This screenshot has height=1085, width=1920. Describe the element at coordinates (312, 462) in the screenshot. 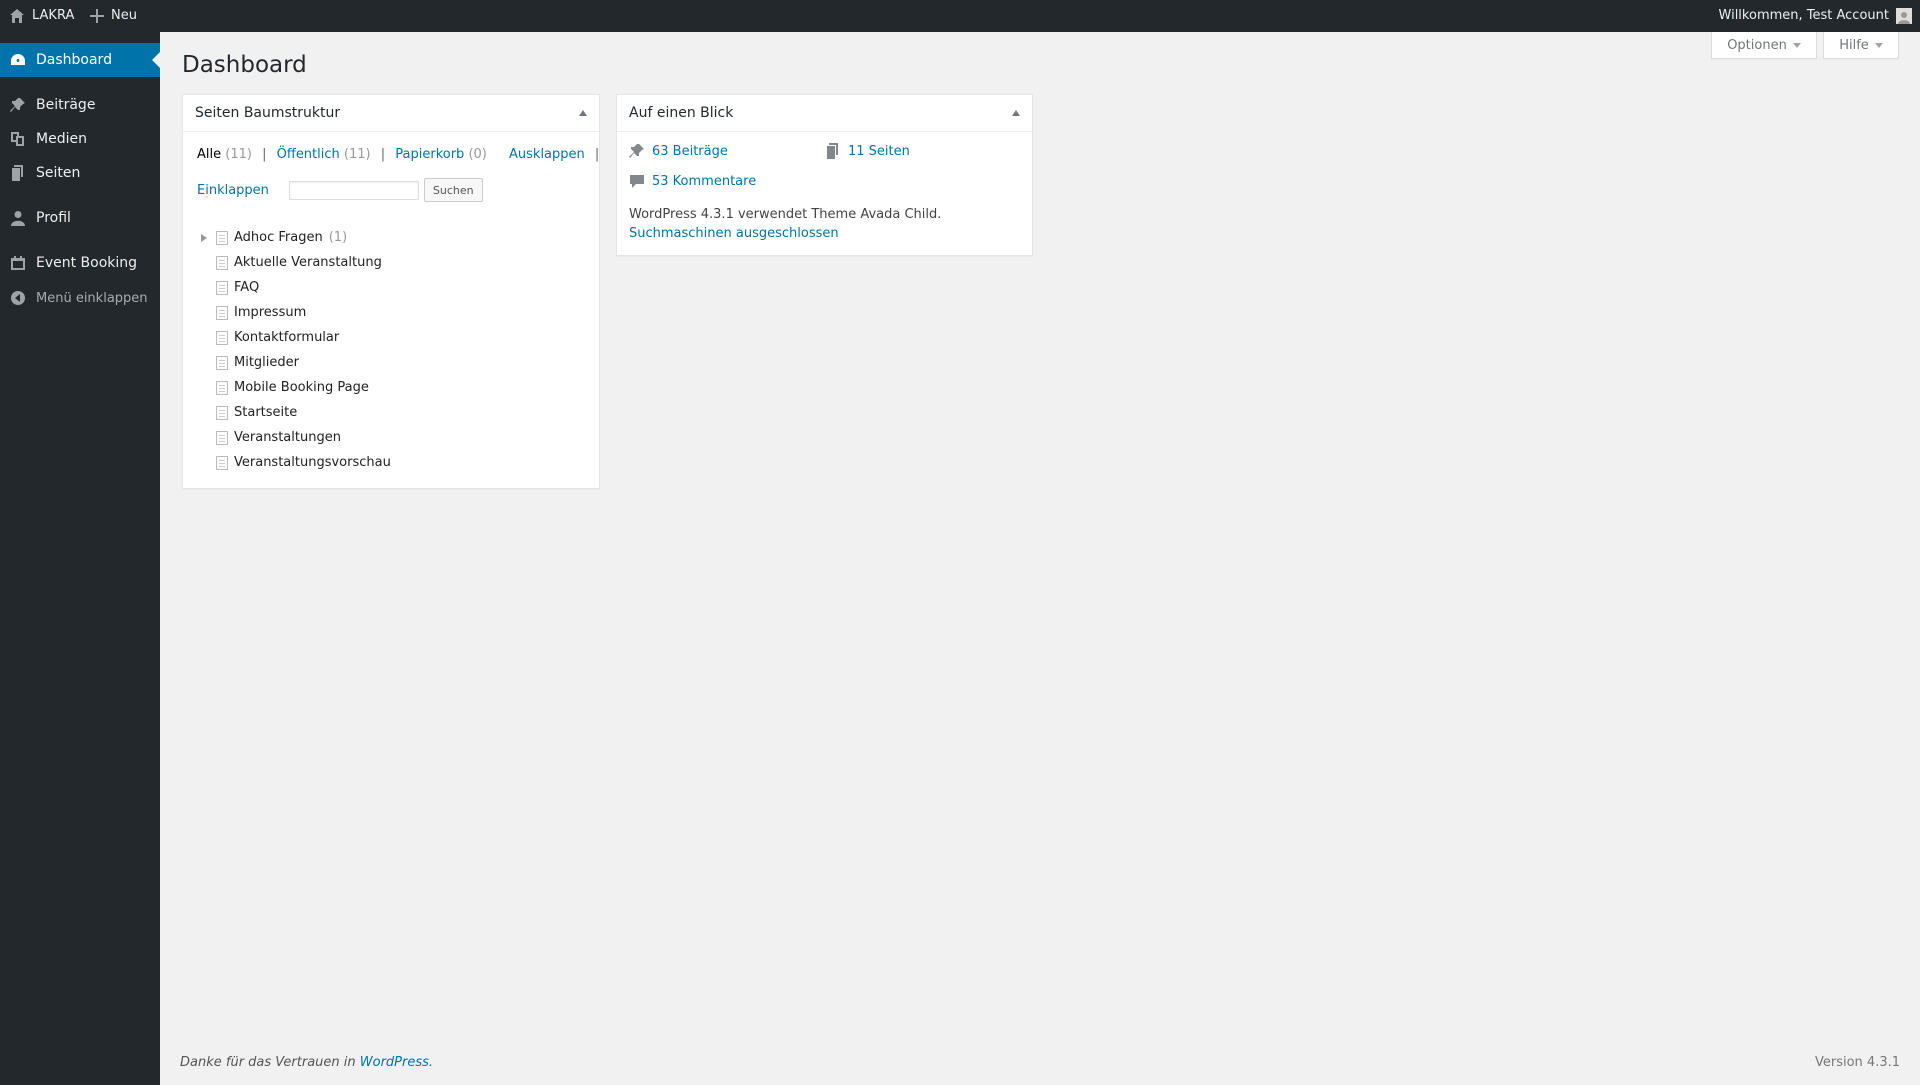

I see `page-title: Veranstaltungsvorschau` at that location.